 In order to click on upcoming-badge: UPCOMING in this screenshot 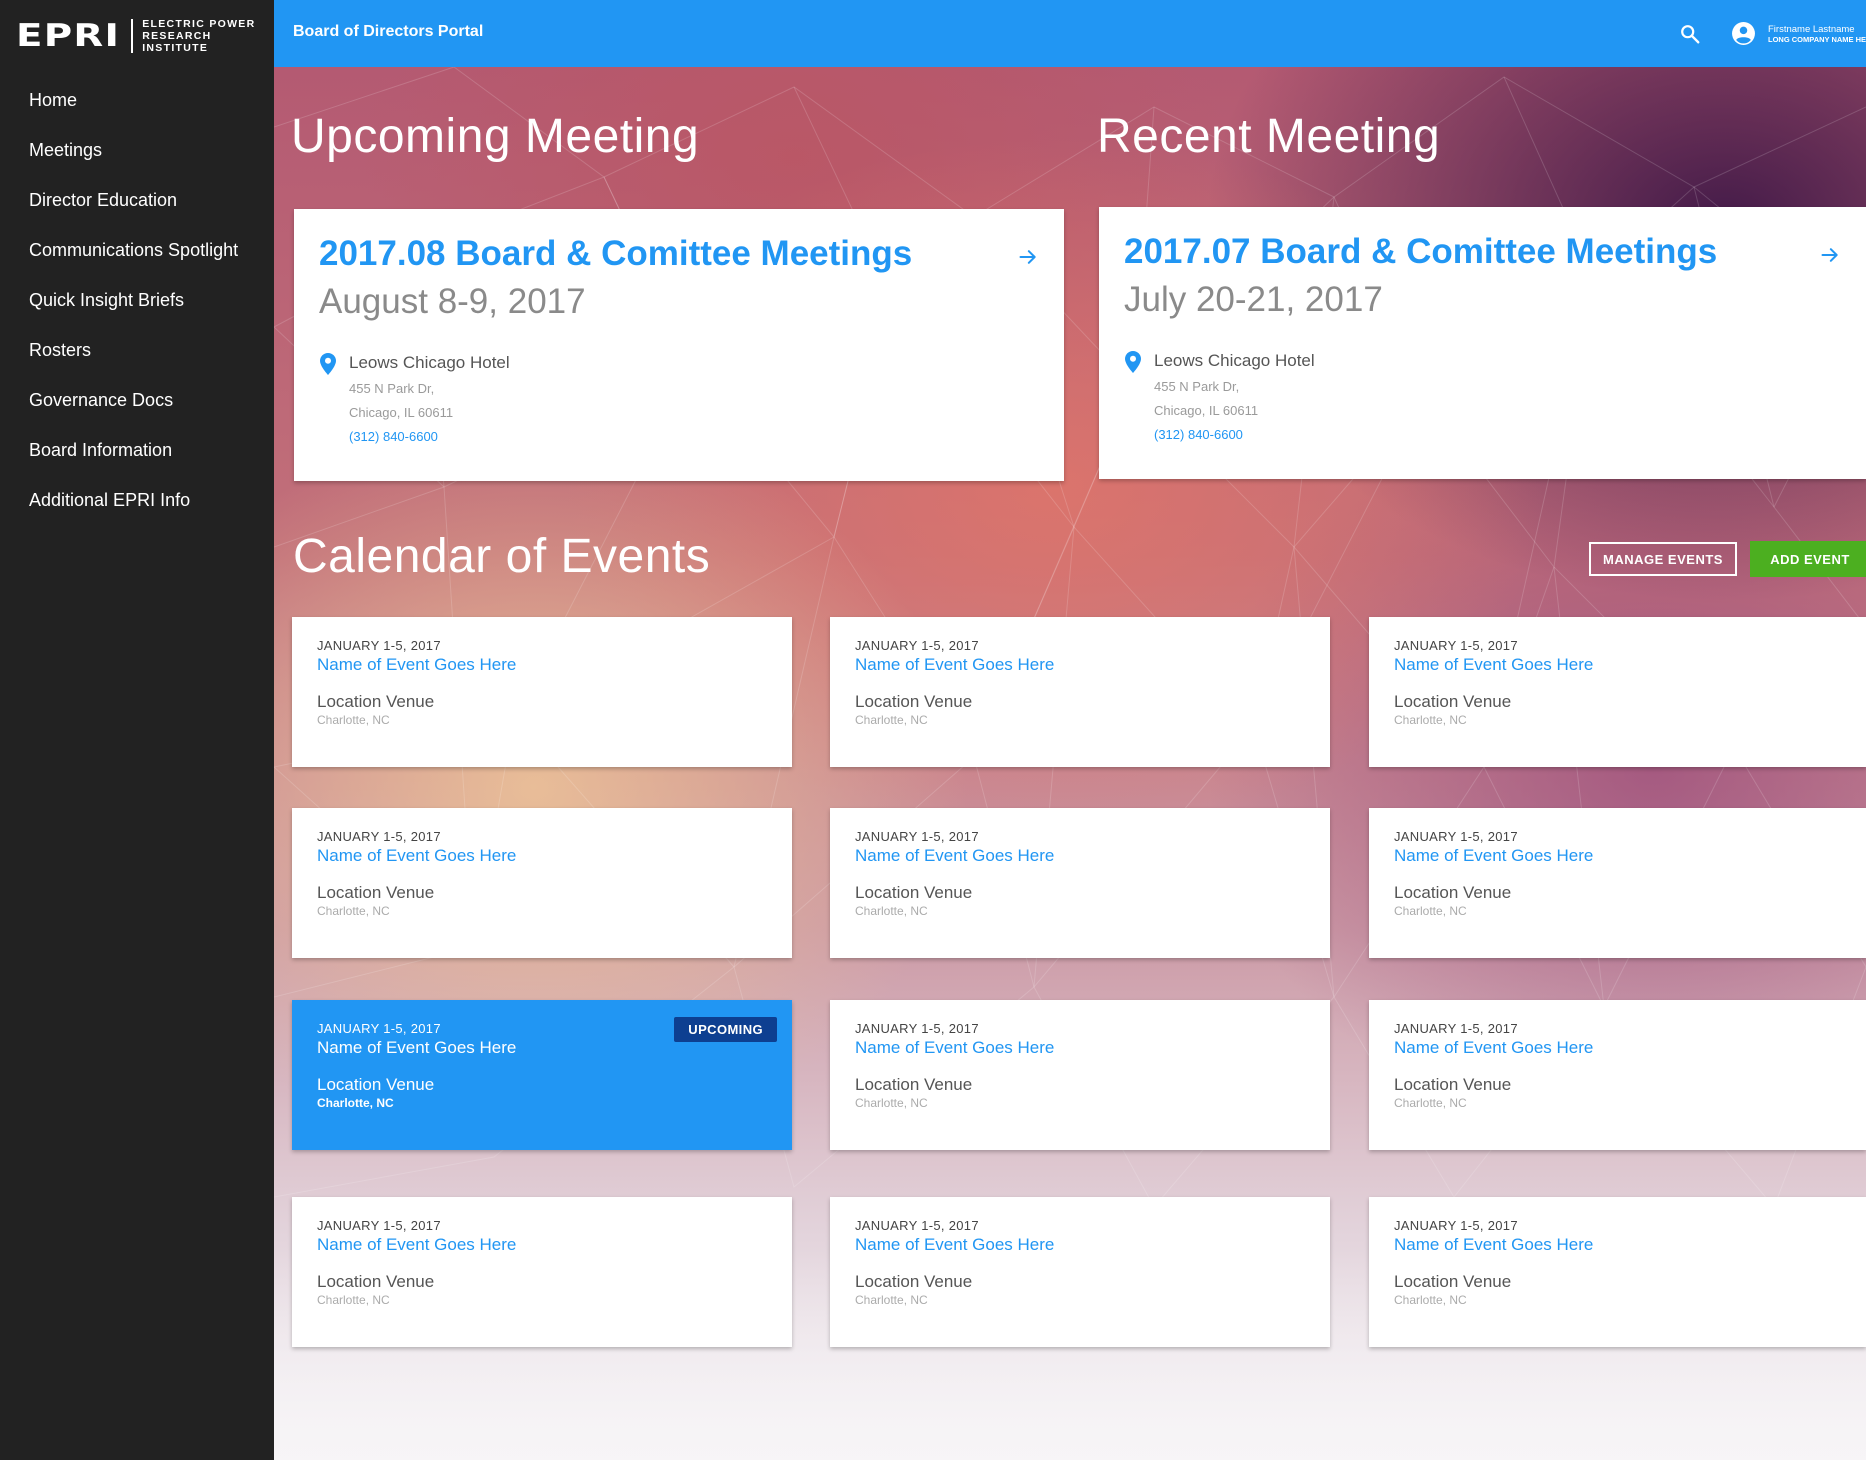, I will do `click(725, 1029)`.